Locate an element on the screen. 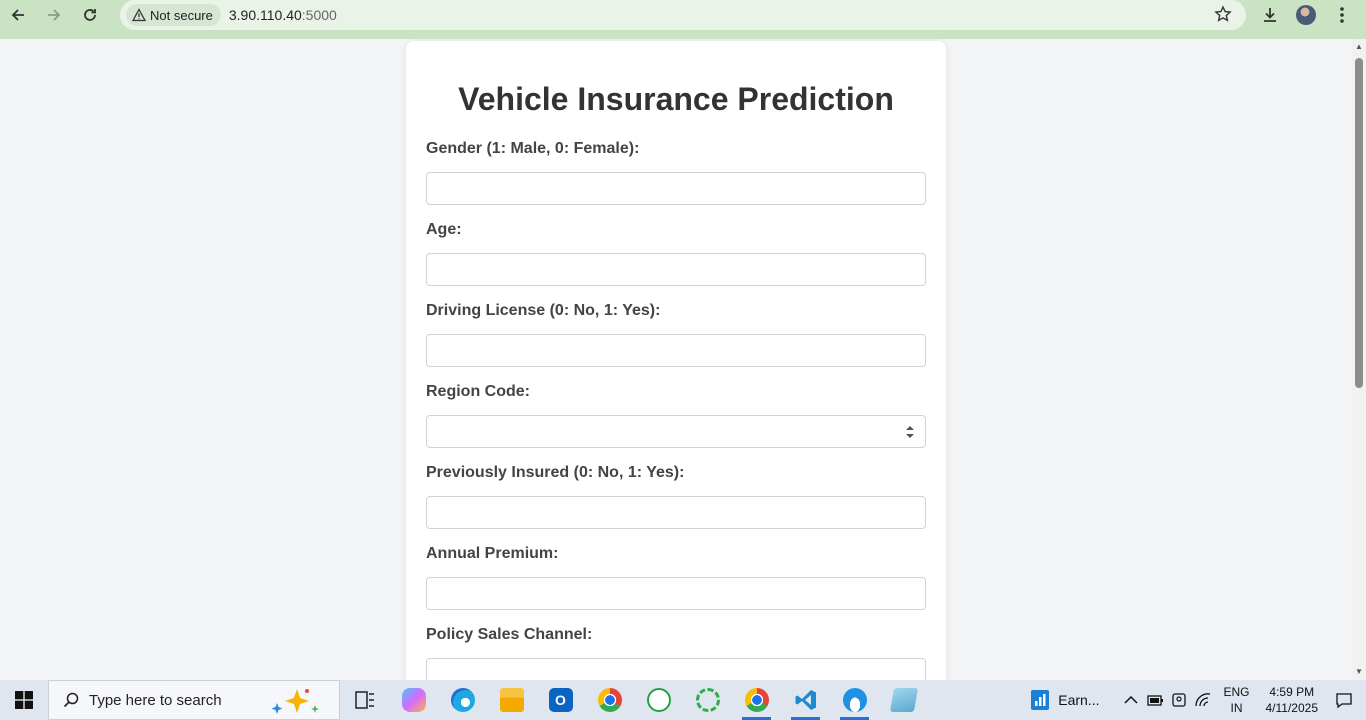 The height and width of the screenshot is (720, 1366). scroll-up-icon: ▲ is located at coordinates (1359, 47).